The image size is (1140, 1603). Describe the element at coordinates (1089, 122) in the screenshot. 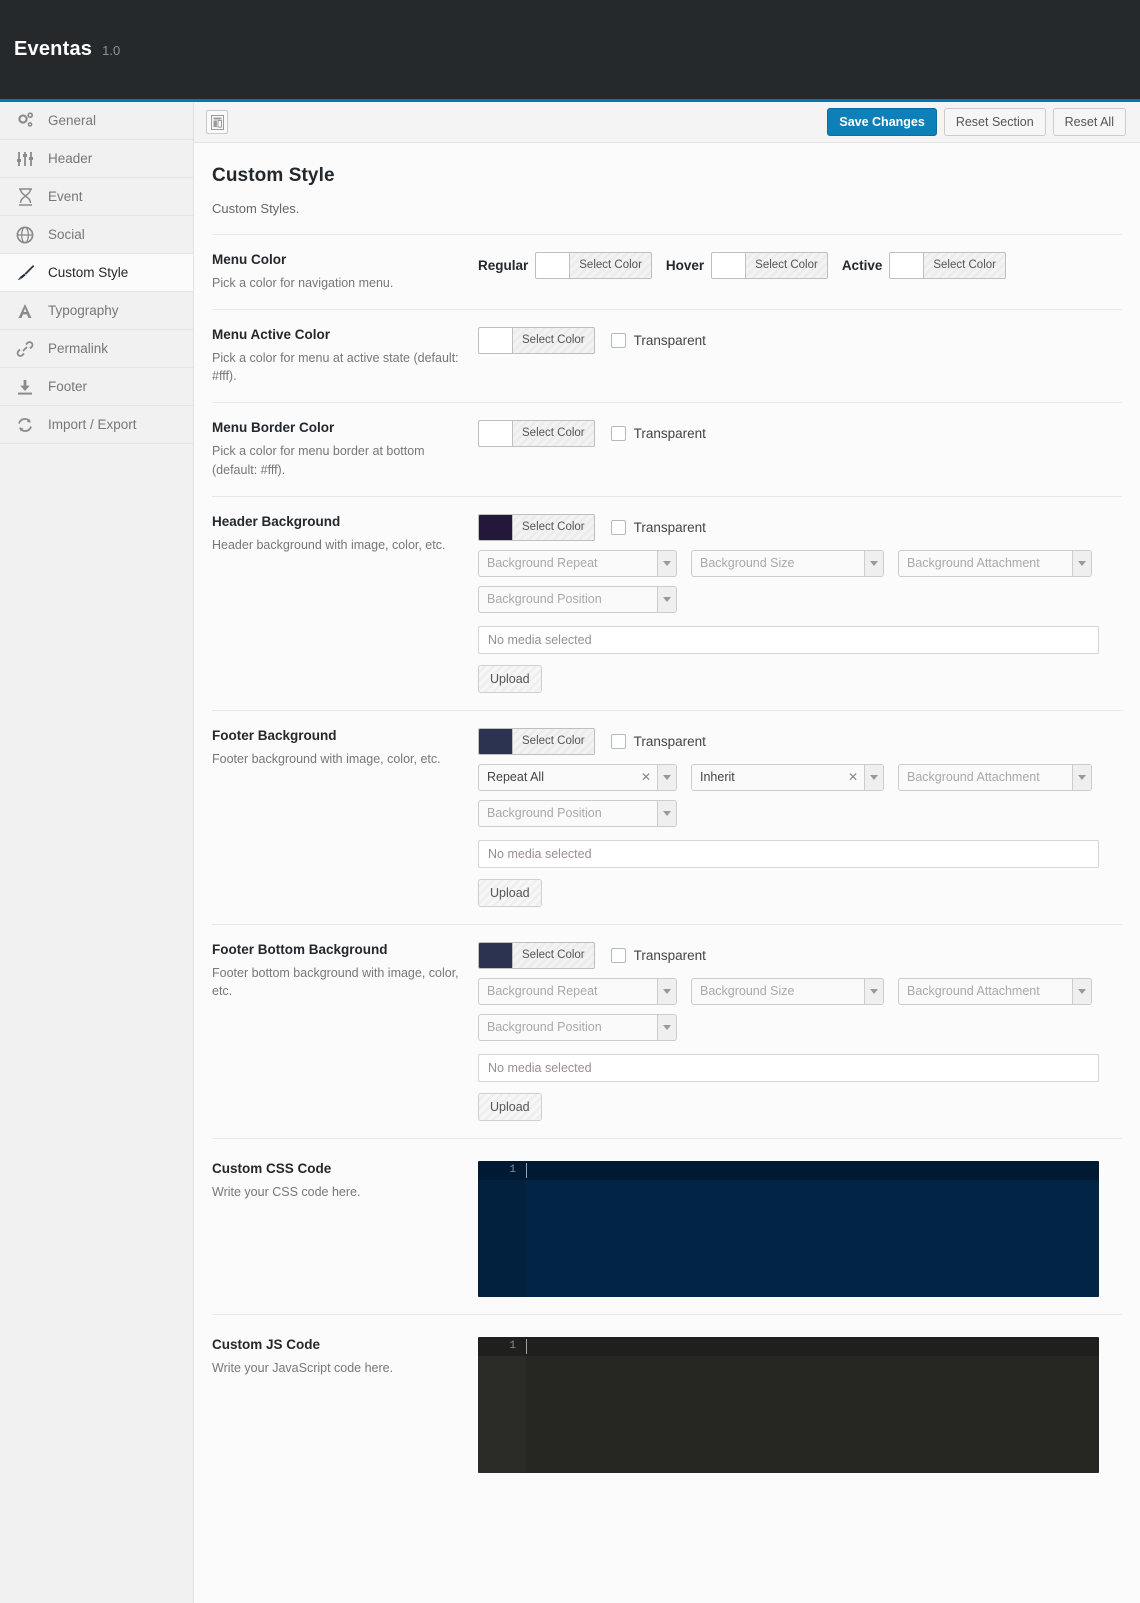

I see `reset-all-button: Reset All` at that location.